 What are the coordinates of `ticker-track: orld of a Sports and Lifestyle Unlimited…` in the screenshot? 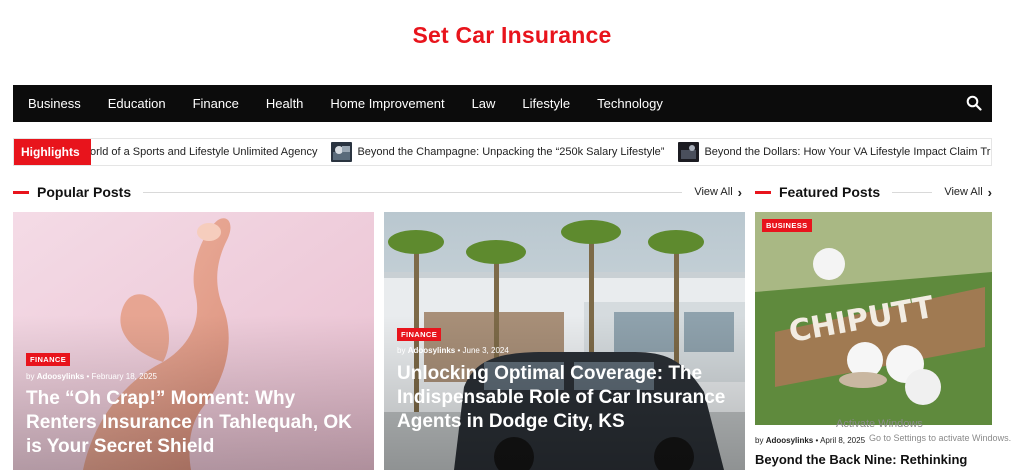 It's located at (507, 152).